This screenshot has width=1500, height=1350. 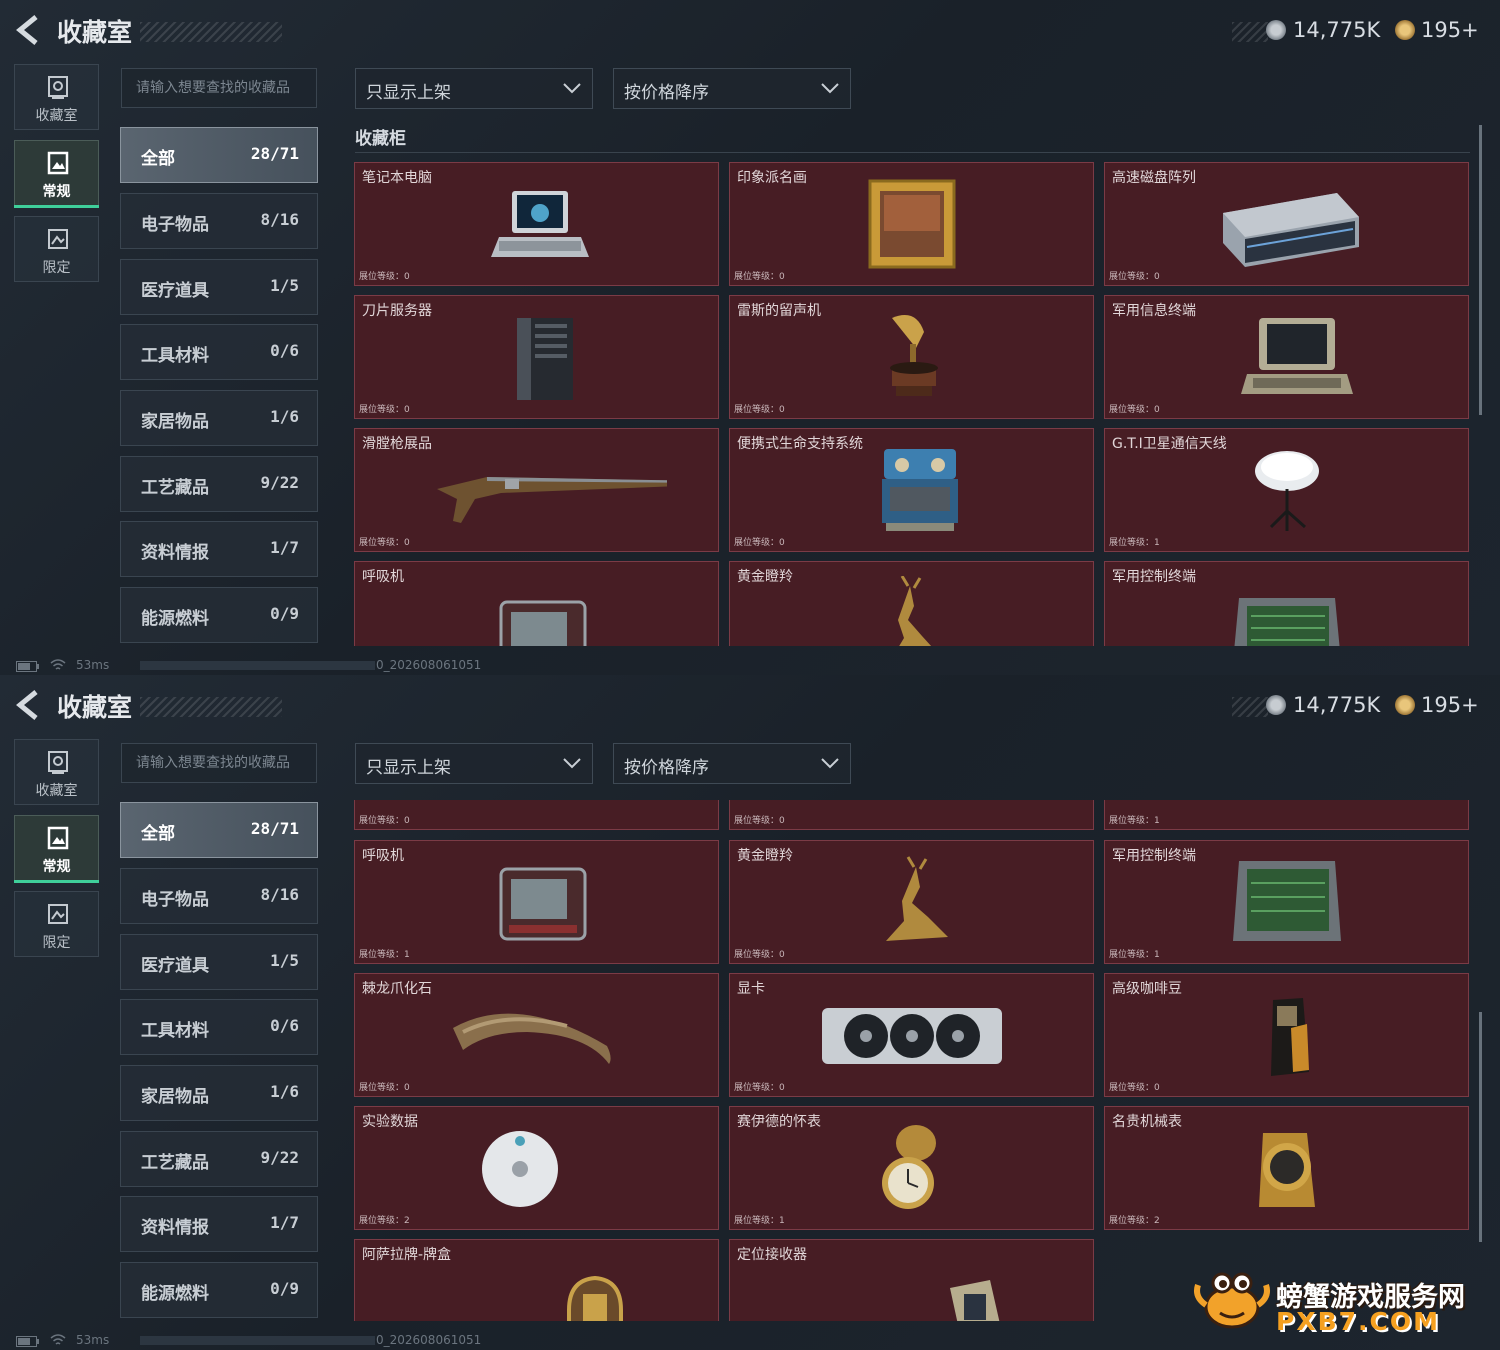 I want to click on collection-card: G.T.I卫星通信天线 展位等级：1, so click(x=1286, y=490).